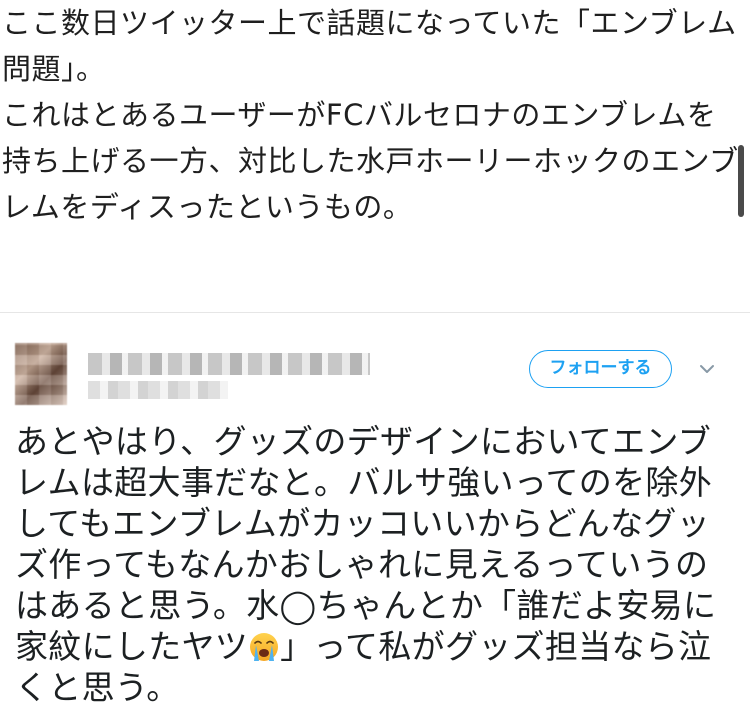  I want to click on author-handle-blurred, so click(158, 390).